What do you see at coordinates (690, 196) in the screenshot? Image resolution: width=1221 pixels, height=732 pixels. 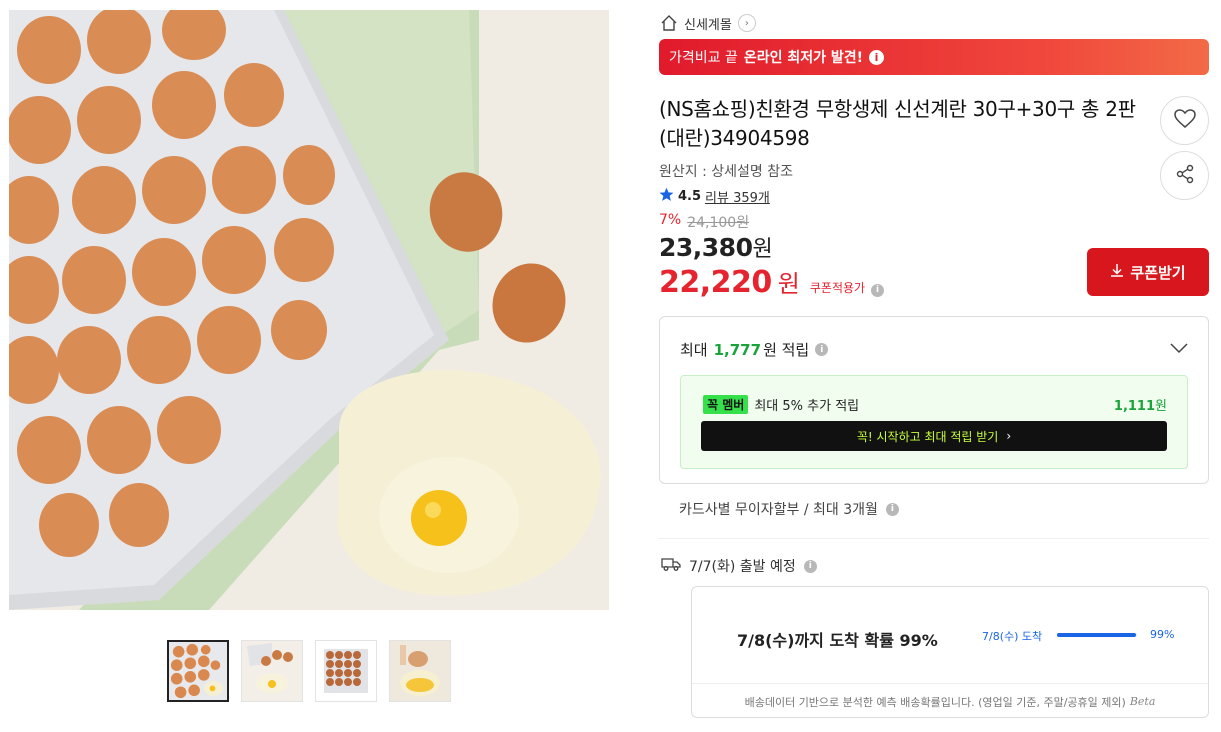 I see `rating-score: 4.5` at bounding box center [690, 196].